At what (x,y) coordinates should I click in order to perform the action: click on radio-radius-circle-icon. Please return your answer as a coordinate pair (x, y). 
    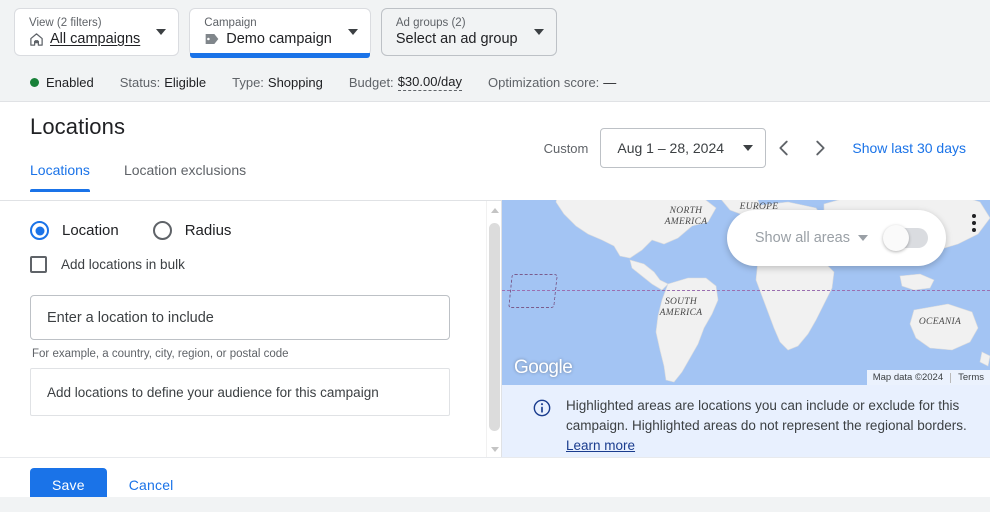
    Looking at the image, I should click on (162, 230).